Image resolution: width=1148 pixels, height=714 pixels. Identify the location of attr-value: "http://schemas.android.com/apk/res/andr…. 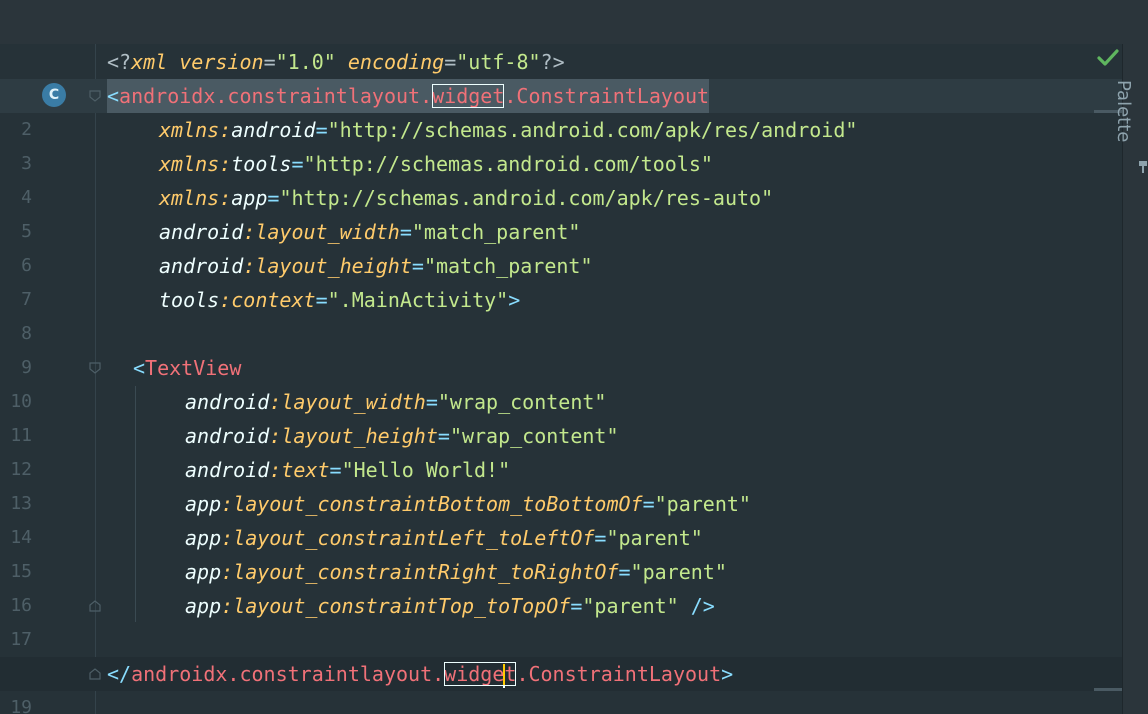
(592, 130).